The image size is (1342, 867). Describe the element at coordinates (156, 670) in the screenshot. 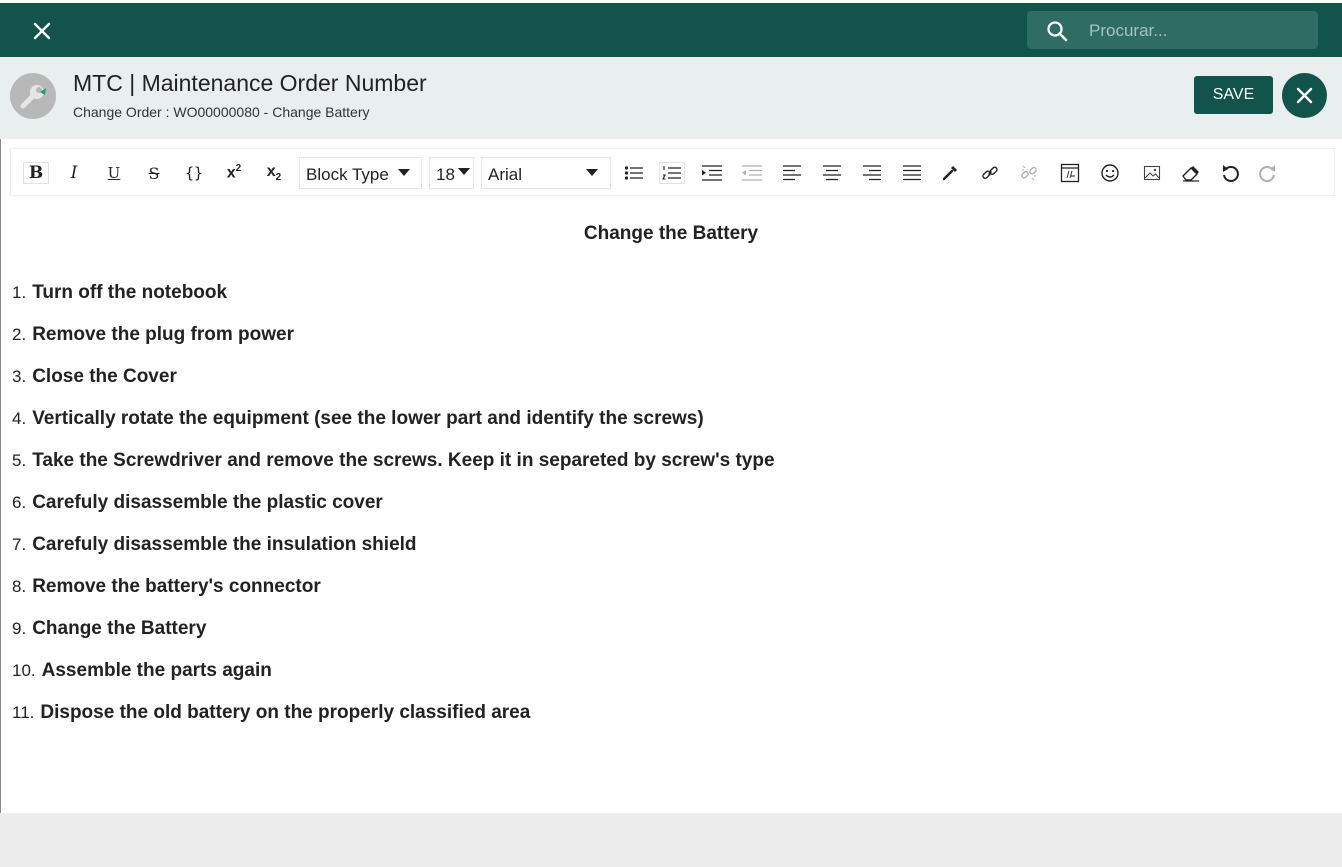

I see `list-item-text: Assemble the parts again` at that location.